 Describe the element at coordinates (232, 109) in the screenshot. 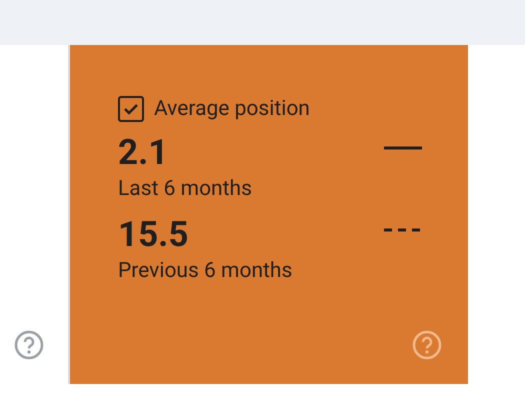

I see `metric-label: Average position` at that location.